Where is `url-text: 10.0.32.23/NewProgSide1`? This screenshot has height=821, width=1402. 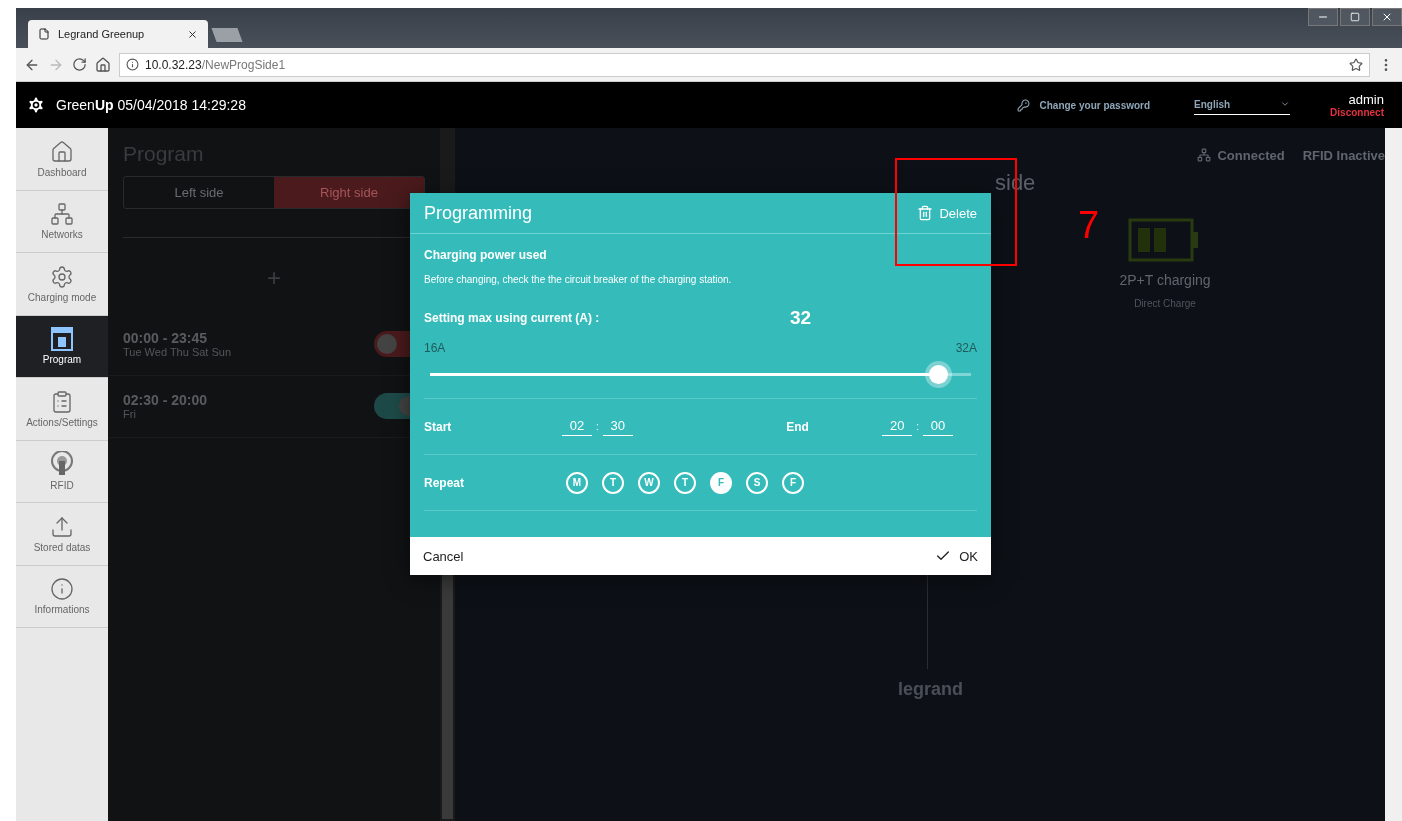
url-text: 10.0.32.23/NewProgSide1 is located at coordinates (215, 64).